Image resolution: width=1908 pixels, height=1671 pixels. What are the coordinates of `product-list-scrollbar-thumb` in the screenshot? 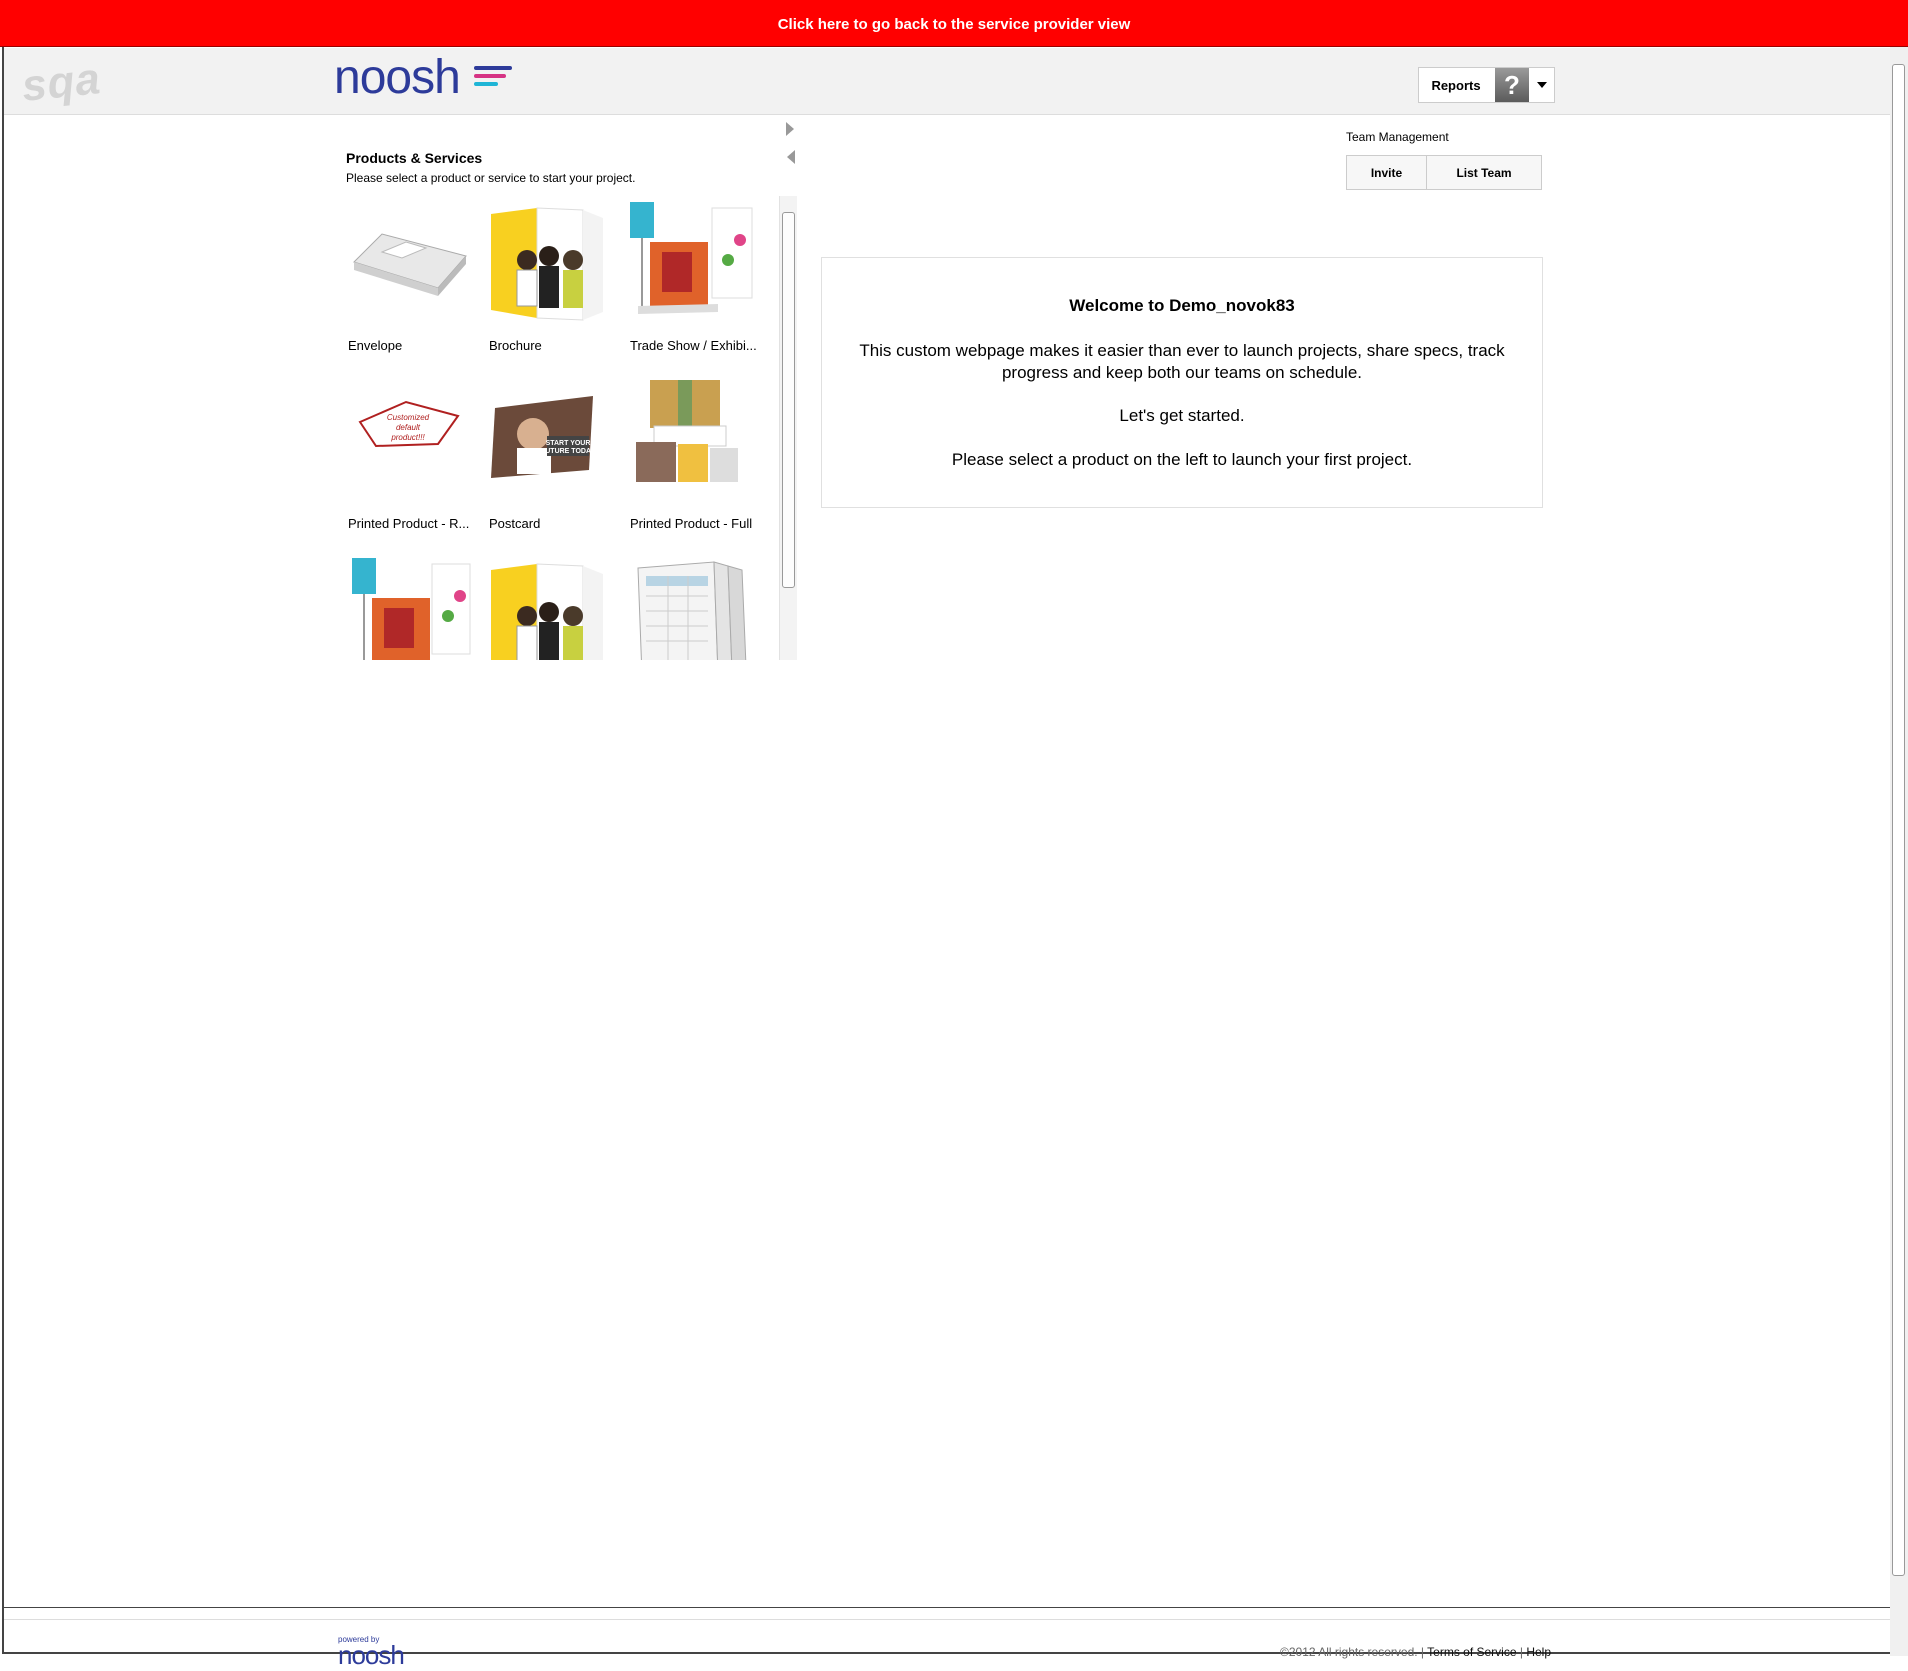 It's located at (788, 400).